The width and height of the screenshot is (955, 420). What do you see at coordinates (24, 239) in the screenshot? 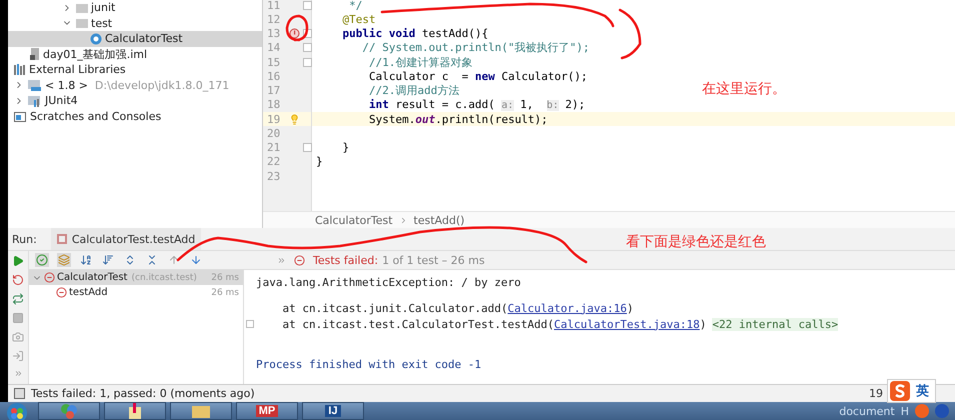
I see `run-label: Run:` at bounding box center [24, 239].